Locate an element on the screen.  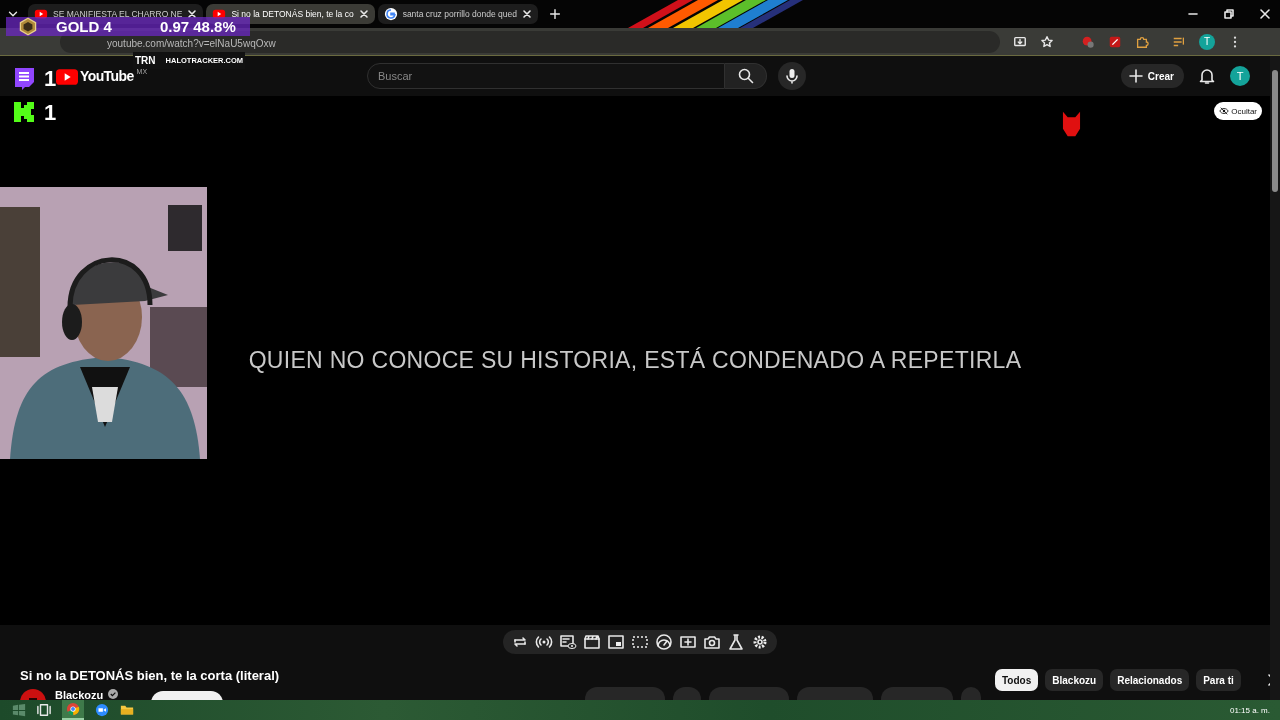
search-button is located at coordinates (746, 76).